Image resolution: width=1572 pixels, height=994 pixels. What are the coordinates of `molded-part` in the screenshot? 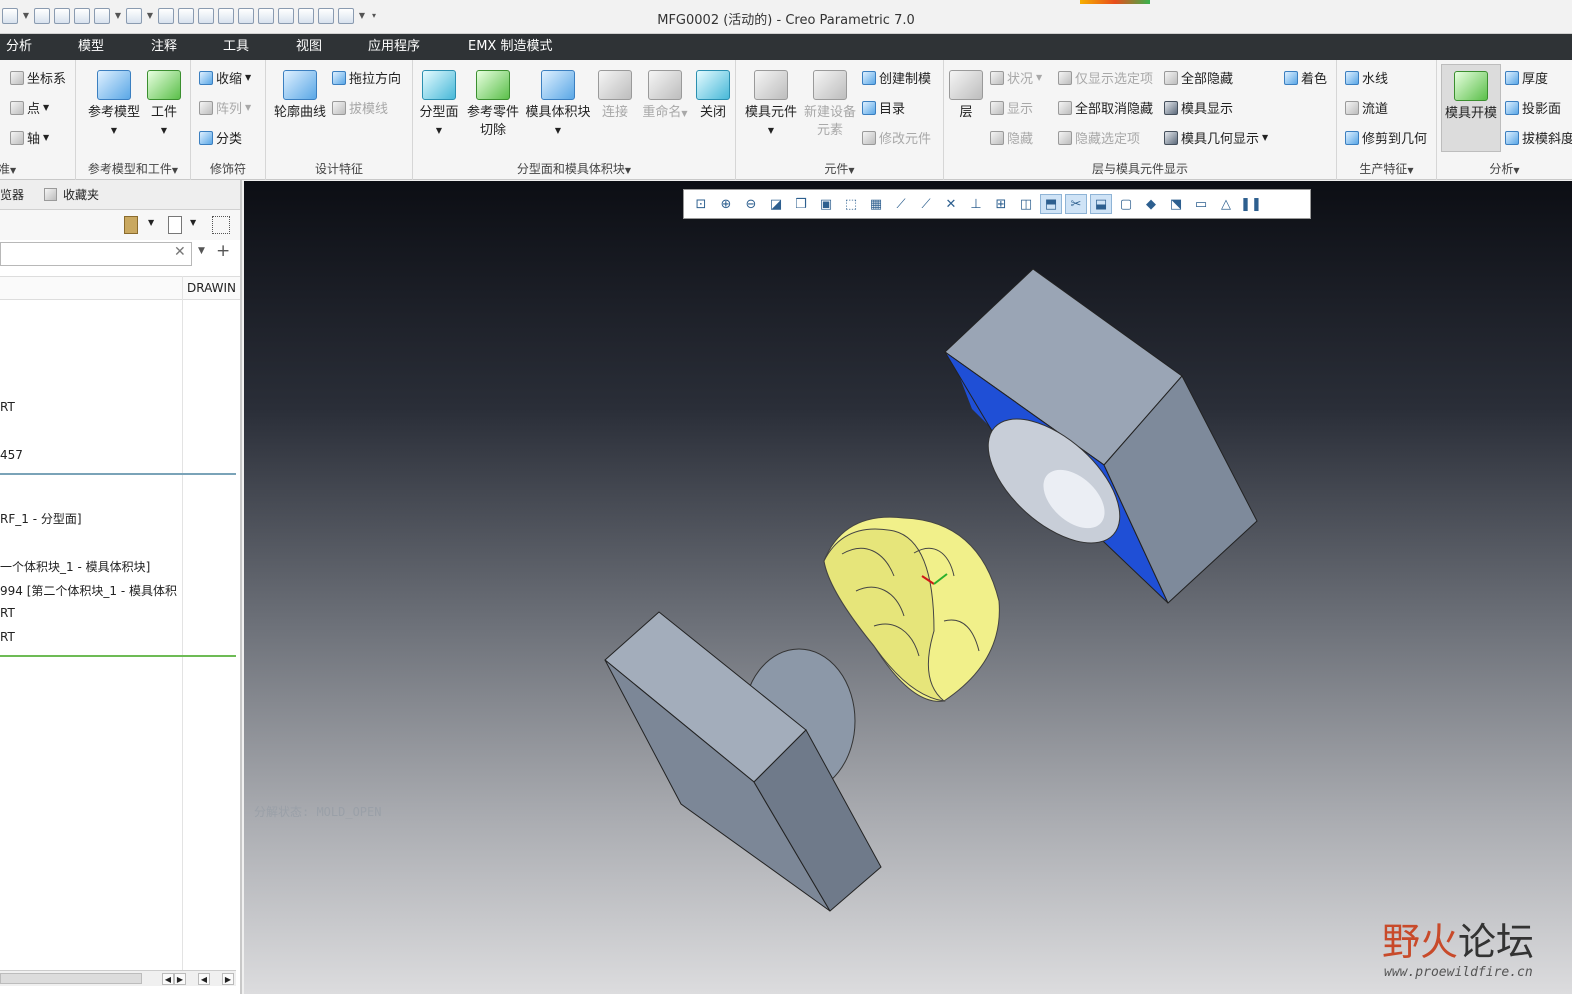 It's located at (911, 609).